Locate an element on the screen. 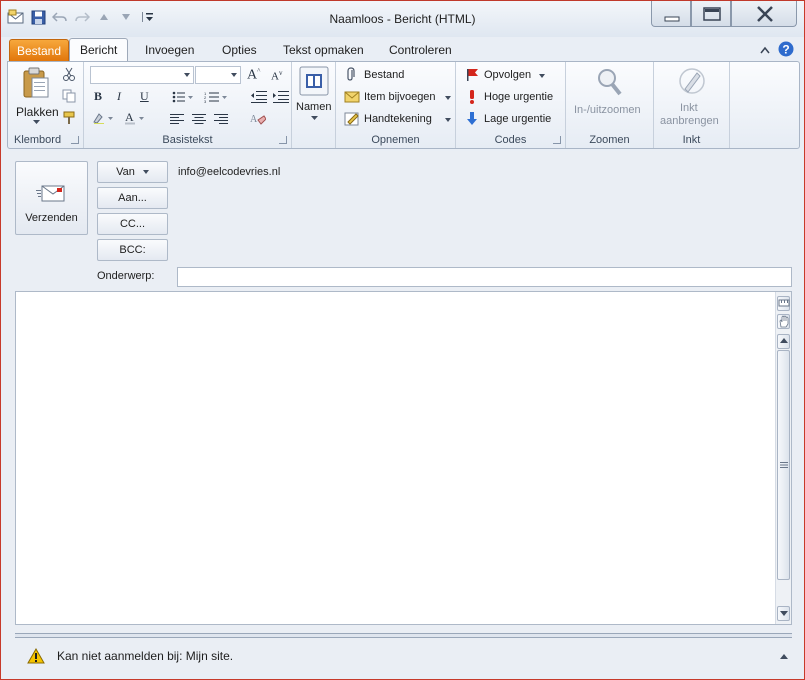 Image resolution: width=805 pixels, height=680 pixels. font-size-combo is located at coordinates (218, 75).